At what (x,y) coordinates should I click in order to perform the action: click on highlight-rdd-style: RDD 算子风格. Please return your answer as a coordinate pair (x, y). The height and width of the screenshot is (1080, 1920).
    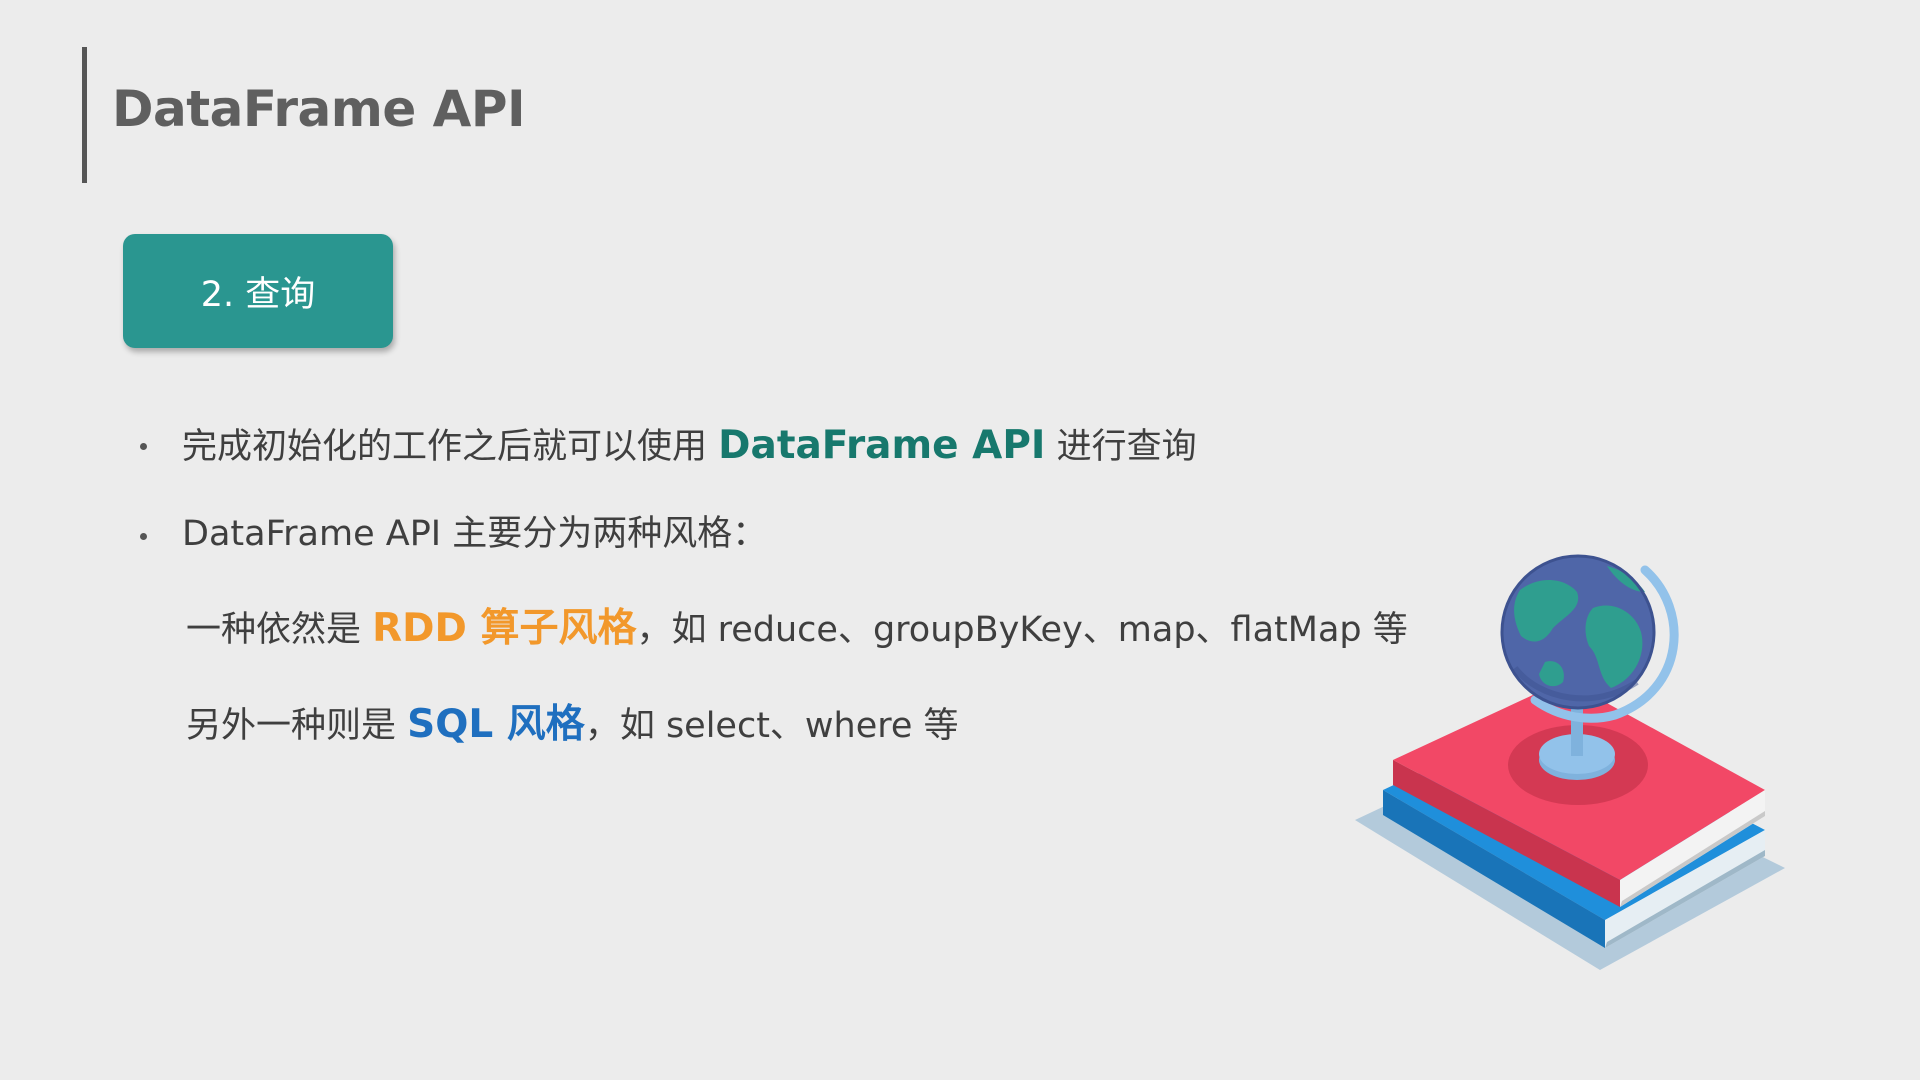
    Looking at the image, I should click on (504, 628).